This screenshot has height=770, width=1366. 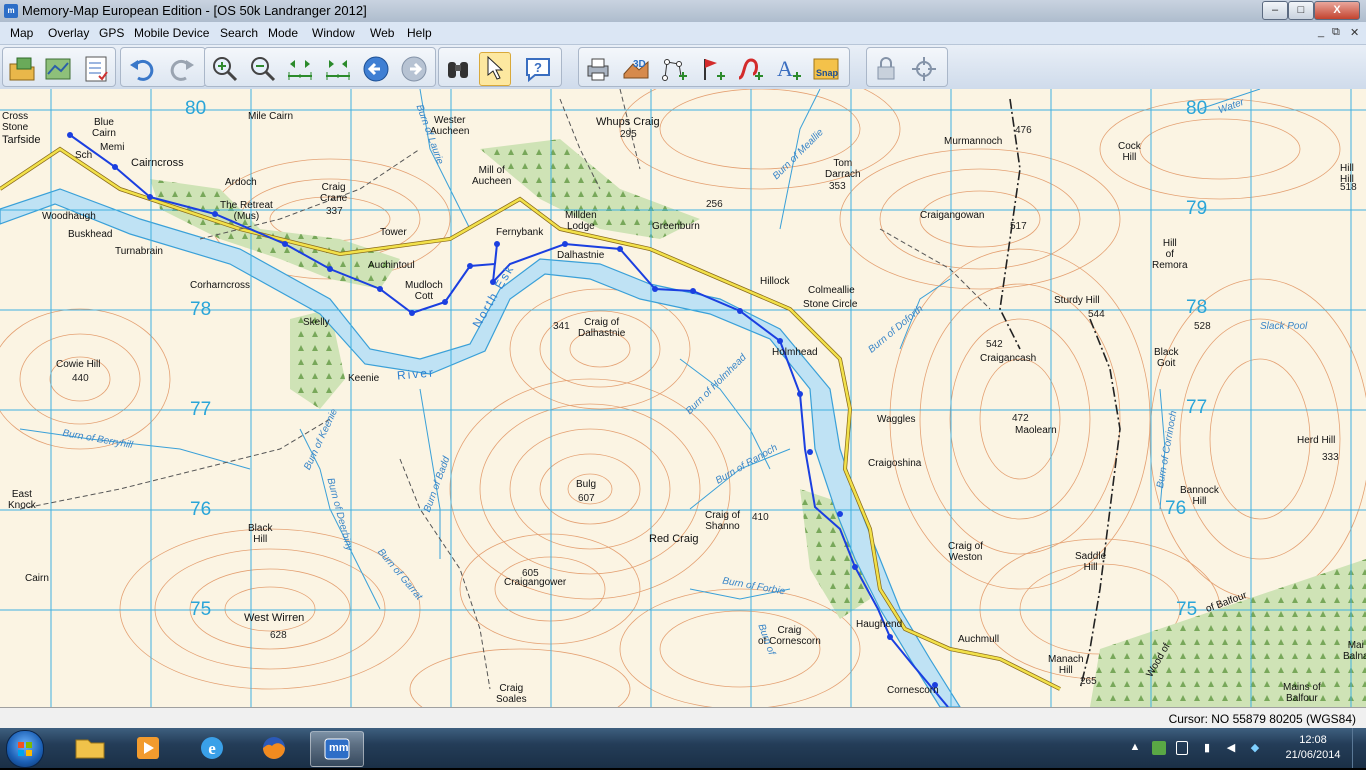 I want to click on tray-device-icon, so click(x=1182, y=748).